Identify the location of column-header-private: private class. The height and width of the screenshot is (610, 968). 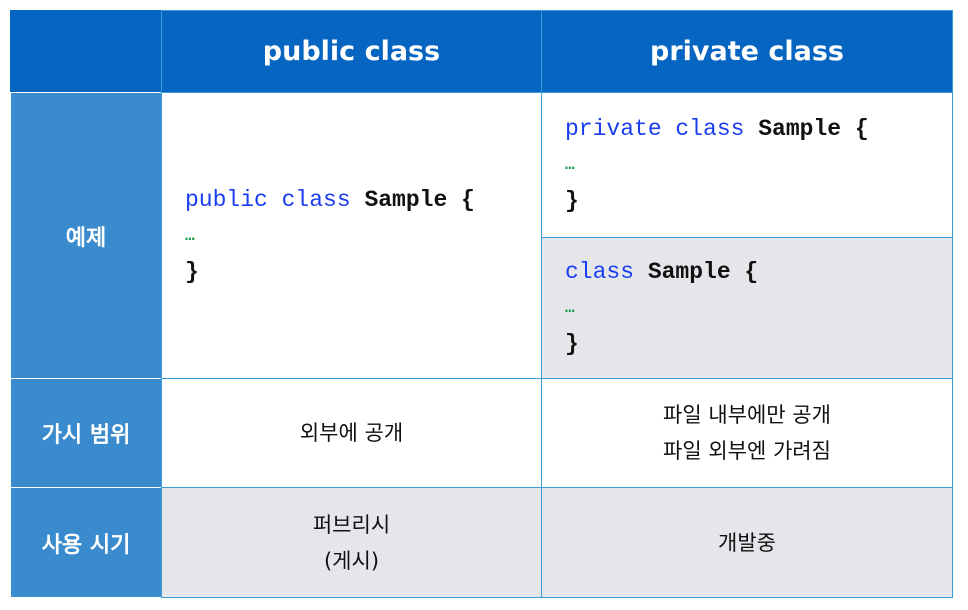
(747, 51).